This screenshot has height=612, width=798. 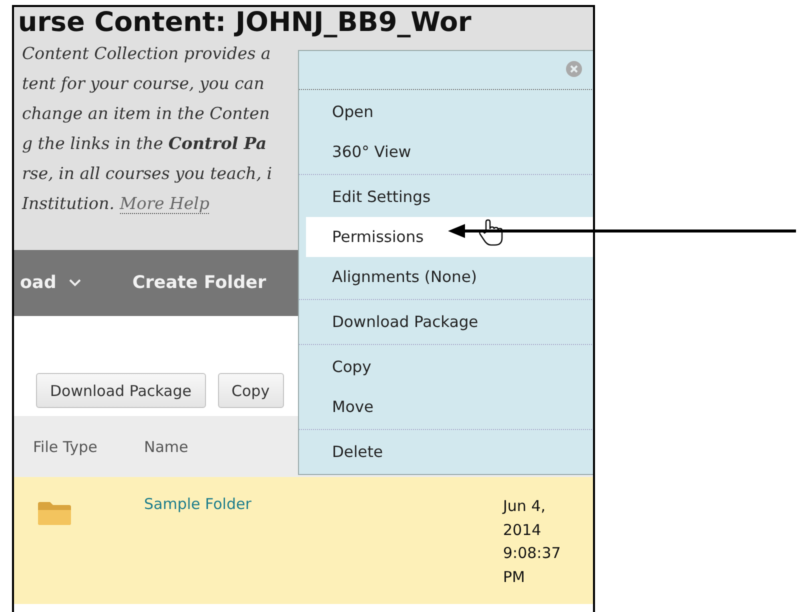 What do you see at coordinates (121, 390) in the screenshot?
I see `action-button: Download Package` at bounding box center [121, 390].